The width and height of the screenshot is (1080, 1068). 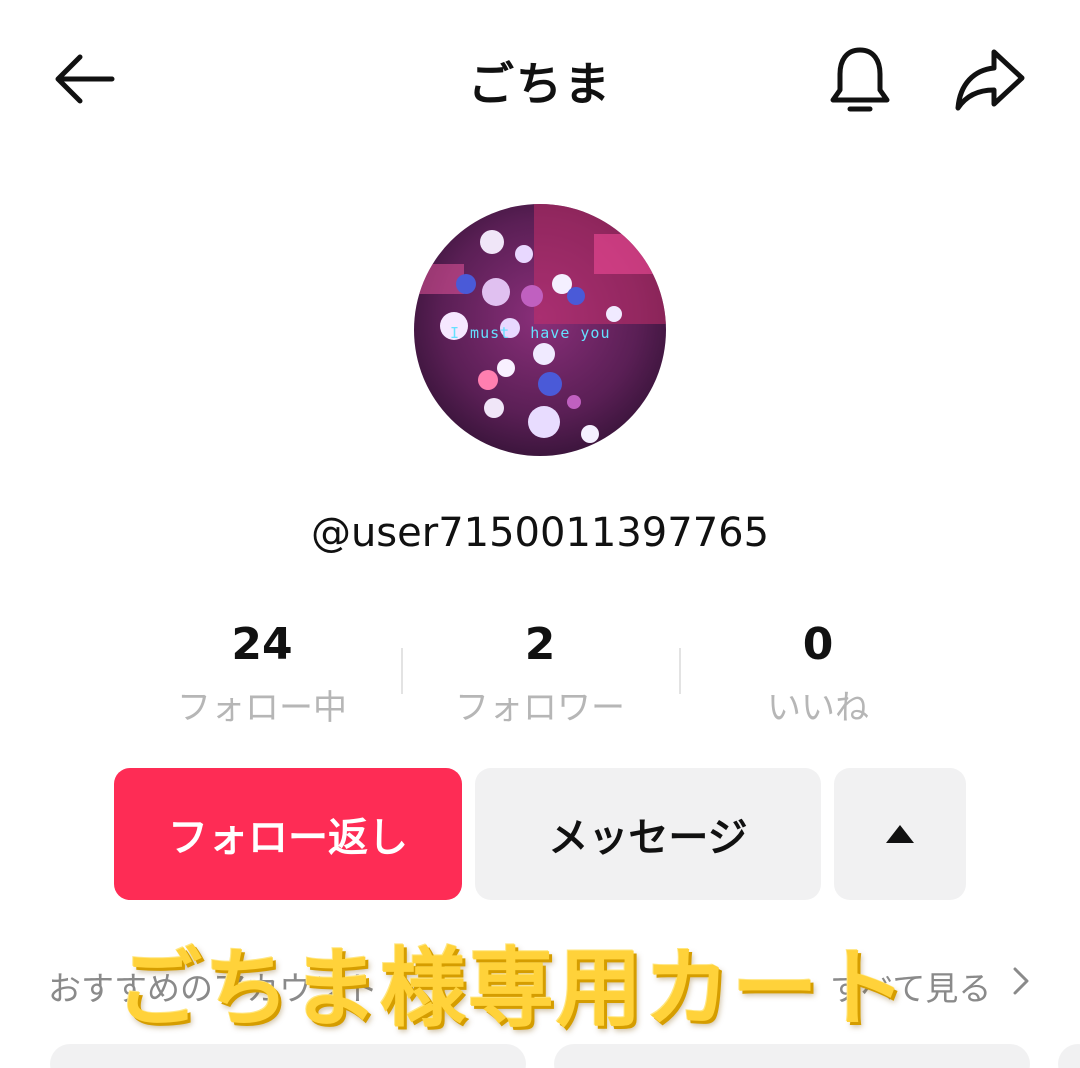 I want to click on avatar: I must have you, so click(x=540, y=330).